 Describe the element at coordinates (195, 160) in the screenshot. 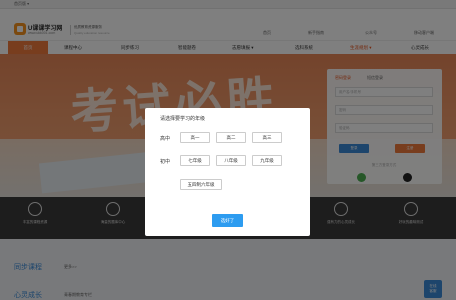

I see `grade-button-grade-7: 七年级` at that location.